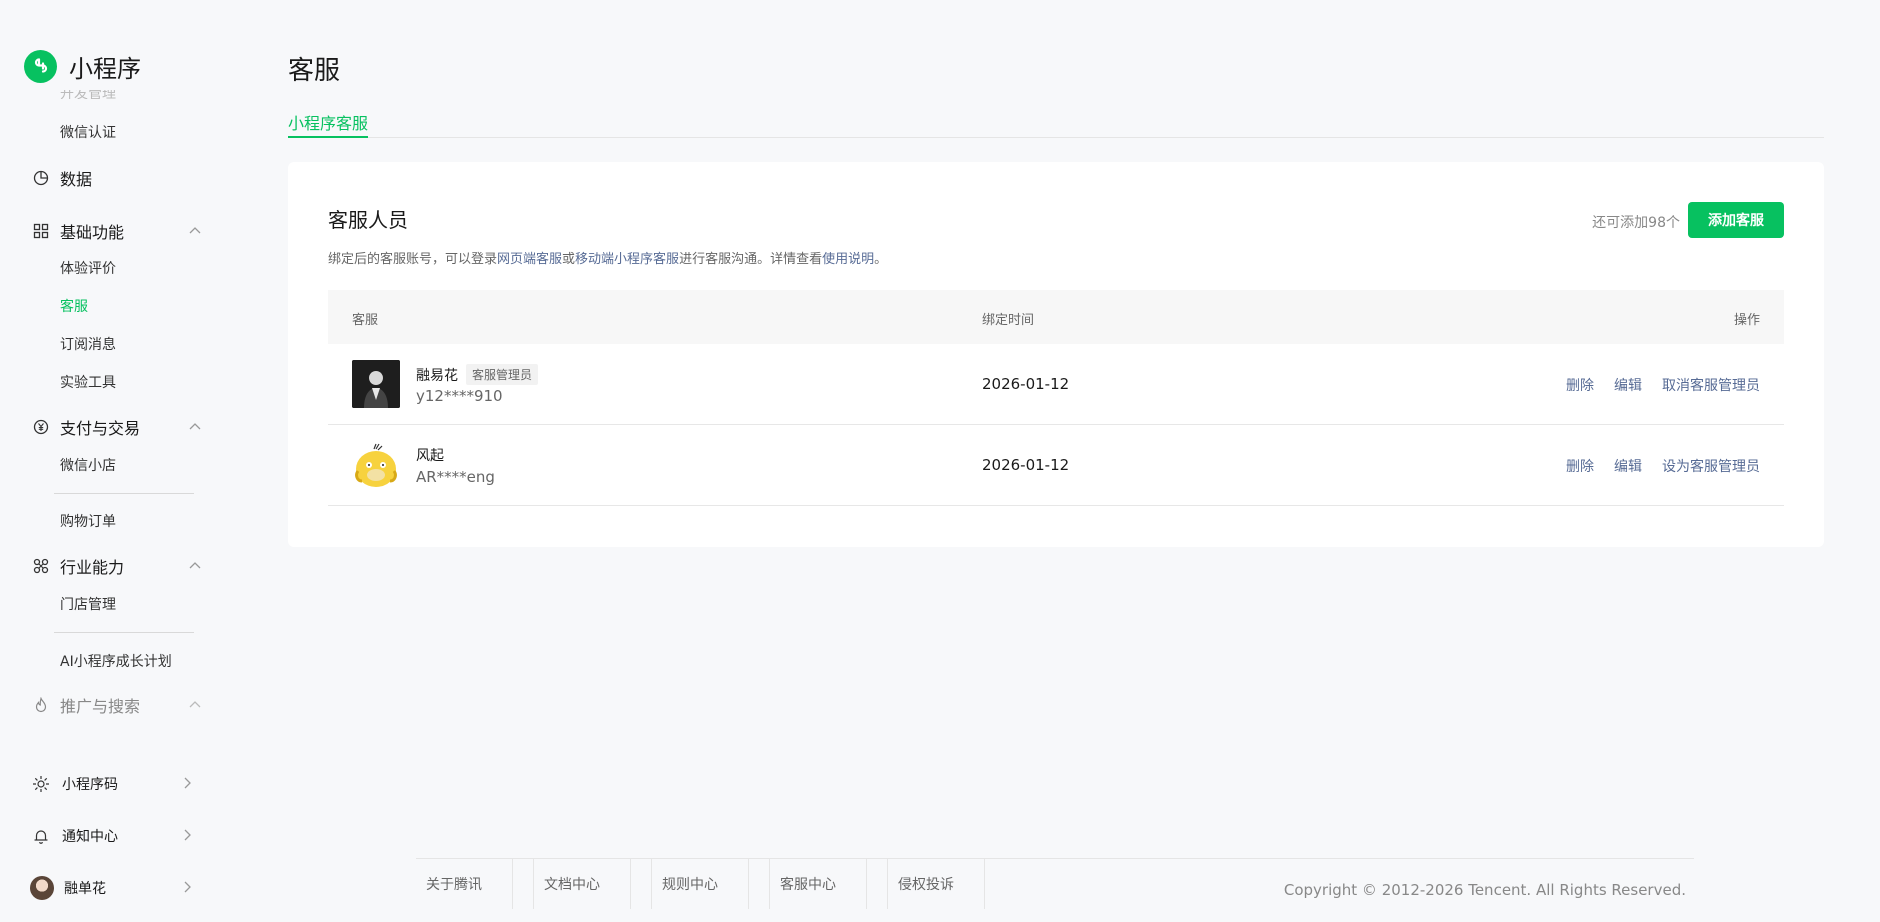  I want to click on sidebar-item-experience-review: 体验评价, so click(88, 269).